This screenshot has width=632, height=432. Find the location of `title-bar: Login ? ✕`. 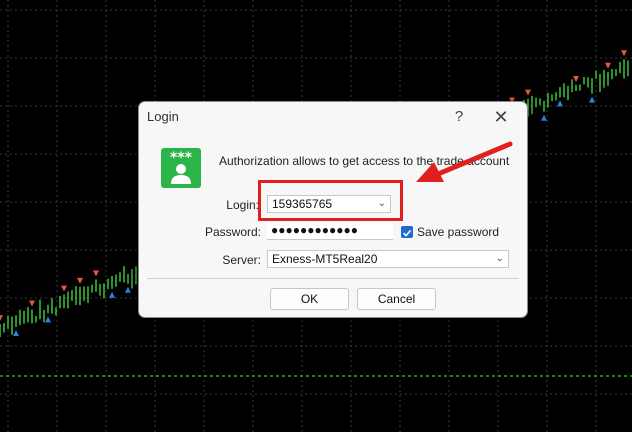

title-bar: Login ? ✕ is located at coordinates (333, 117).